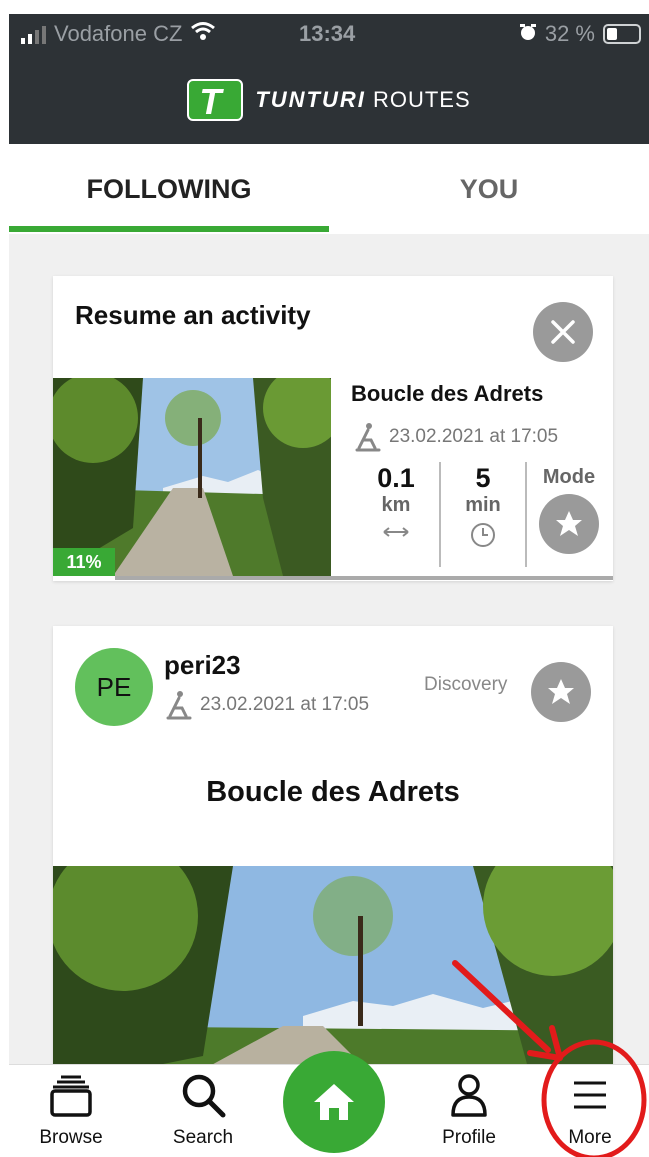 The image size is (649, 1157). I want to click on activity-stats: 0.1 km 5 min Mode, so click(482, 514).